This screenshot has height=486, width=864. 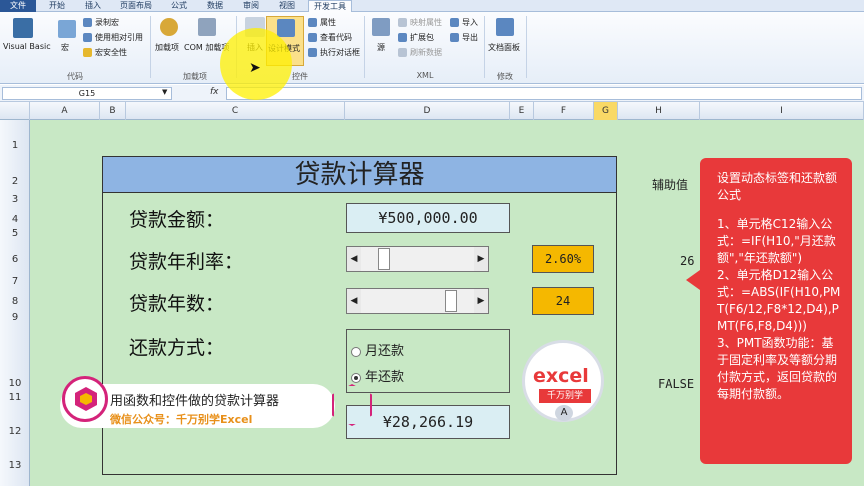 What do you see at coordinates (336, 37) in the screenshot?
I see `view-code-button: 查看代码` at bounding box center [336, 37].